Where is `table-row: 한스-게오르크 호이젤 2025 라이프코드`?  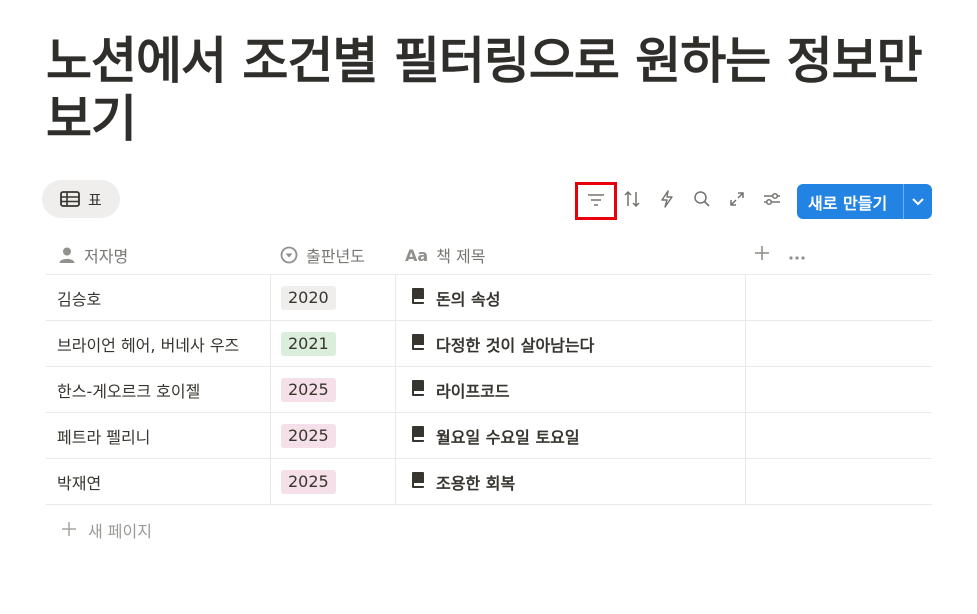
table-row: 한스-게오르크 호이젤 2025 라이프코드 is located at coordinates (489, 390).